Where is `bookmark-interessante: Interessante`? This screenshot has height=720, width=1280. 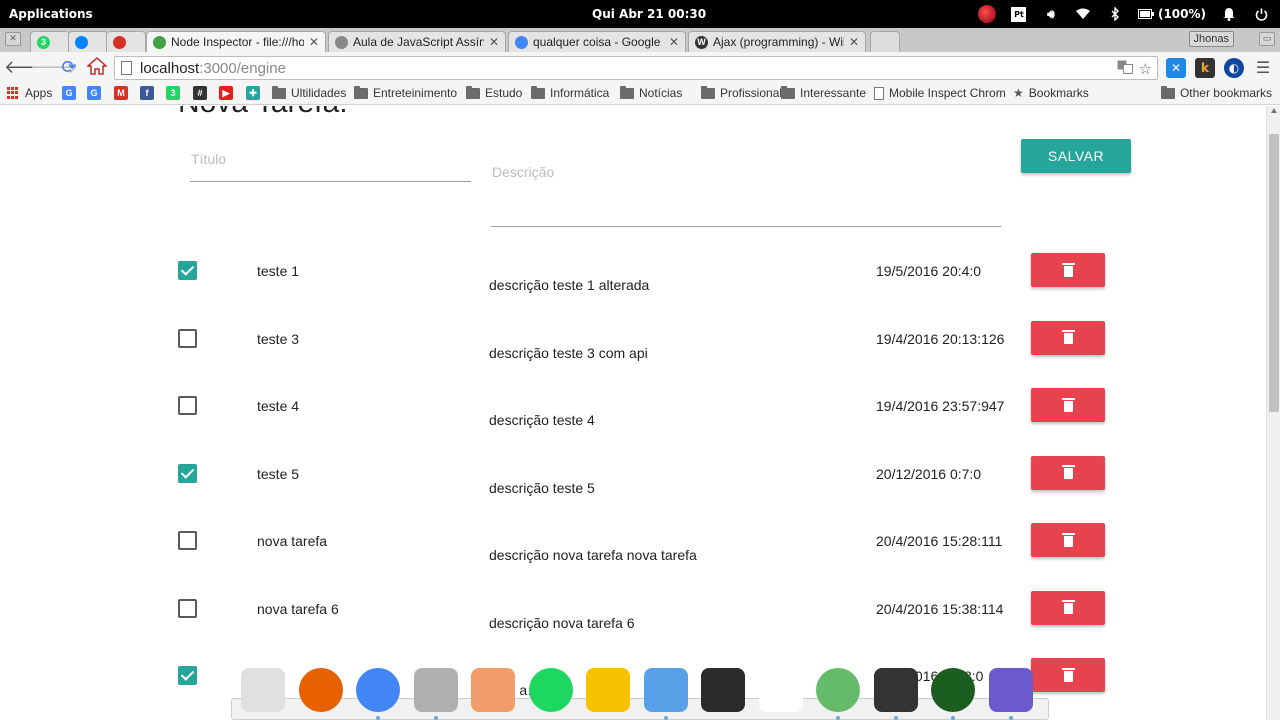 bookmark-interessante: Interessante is located at coordinates (823, 92).